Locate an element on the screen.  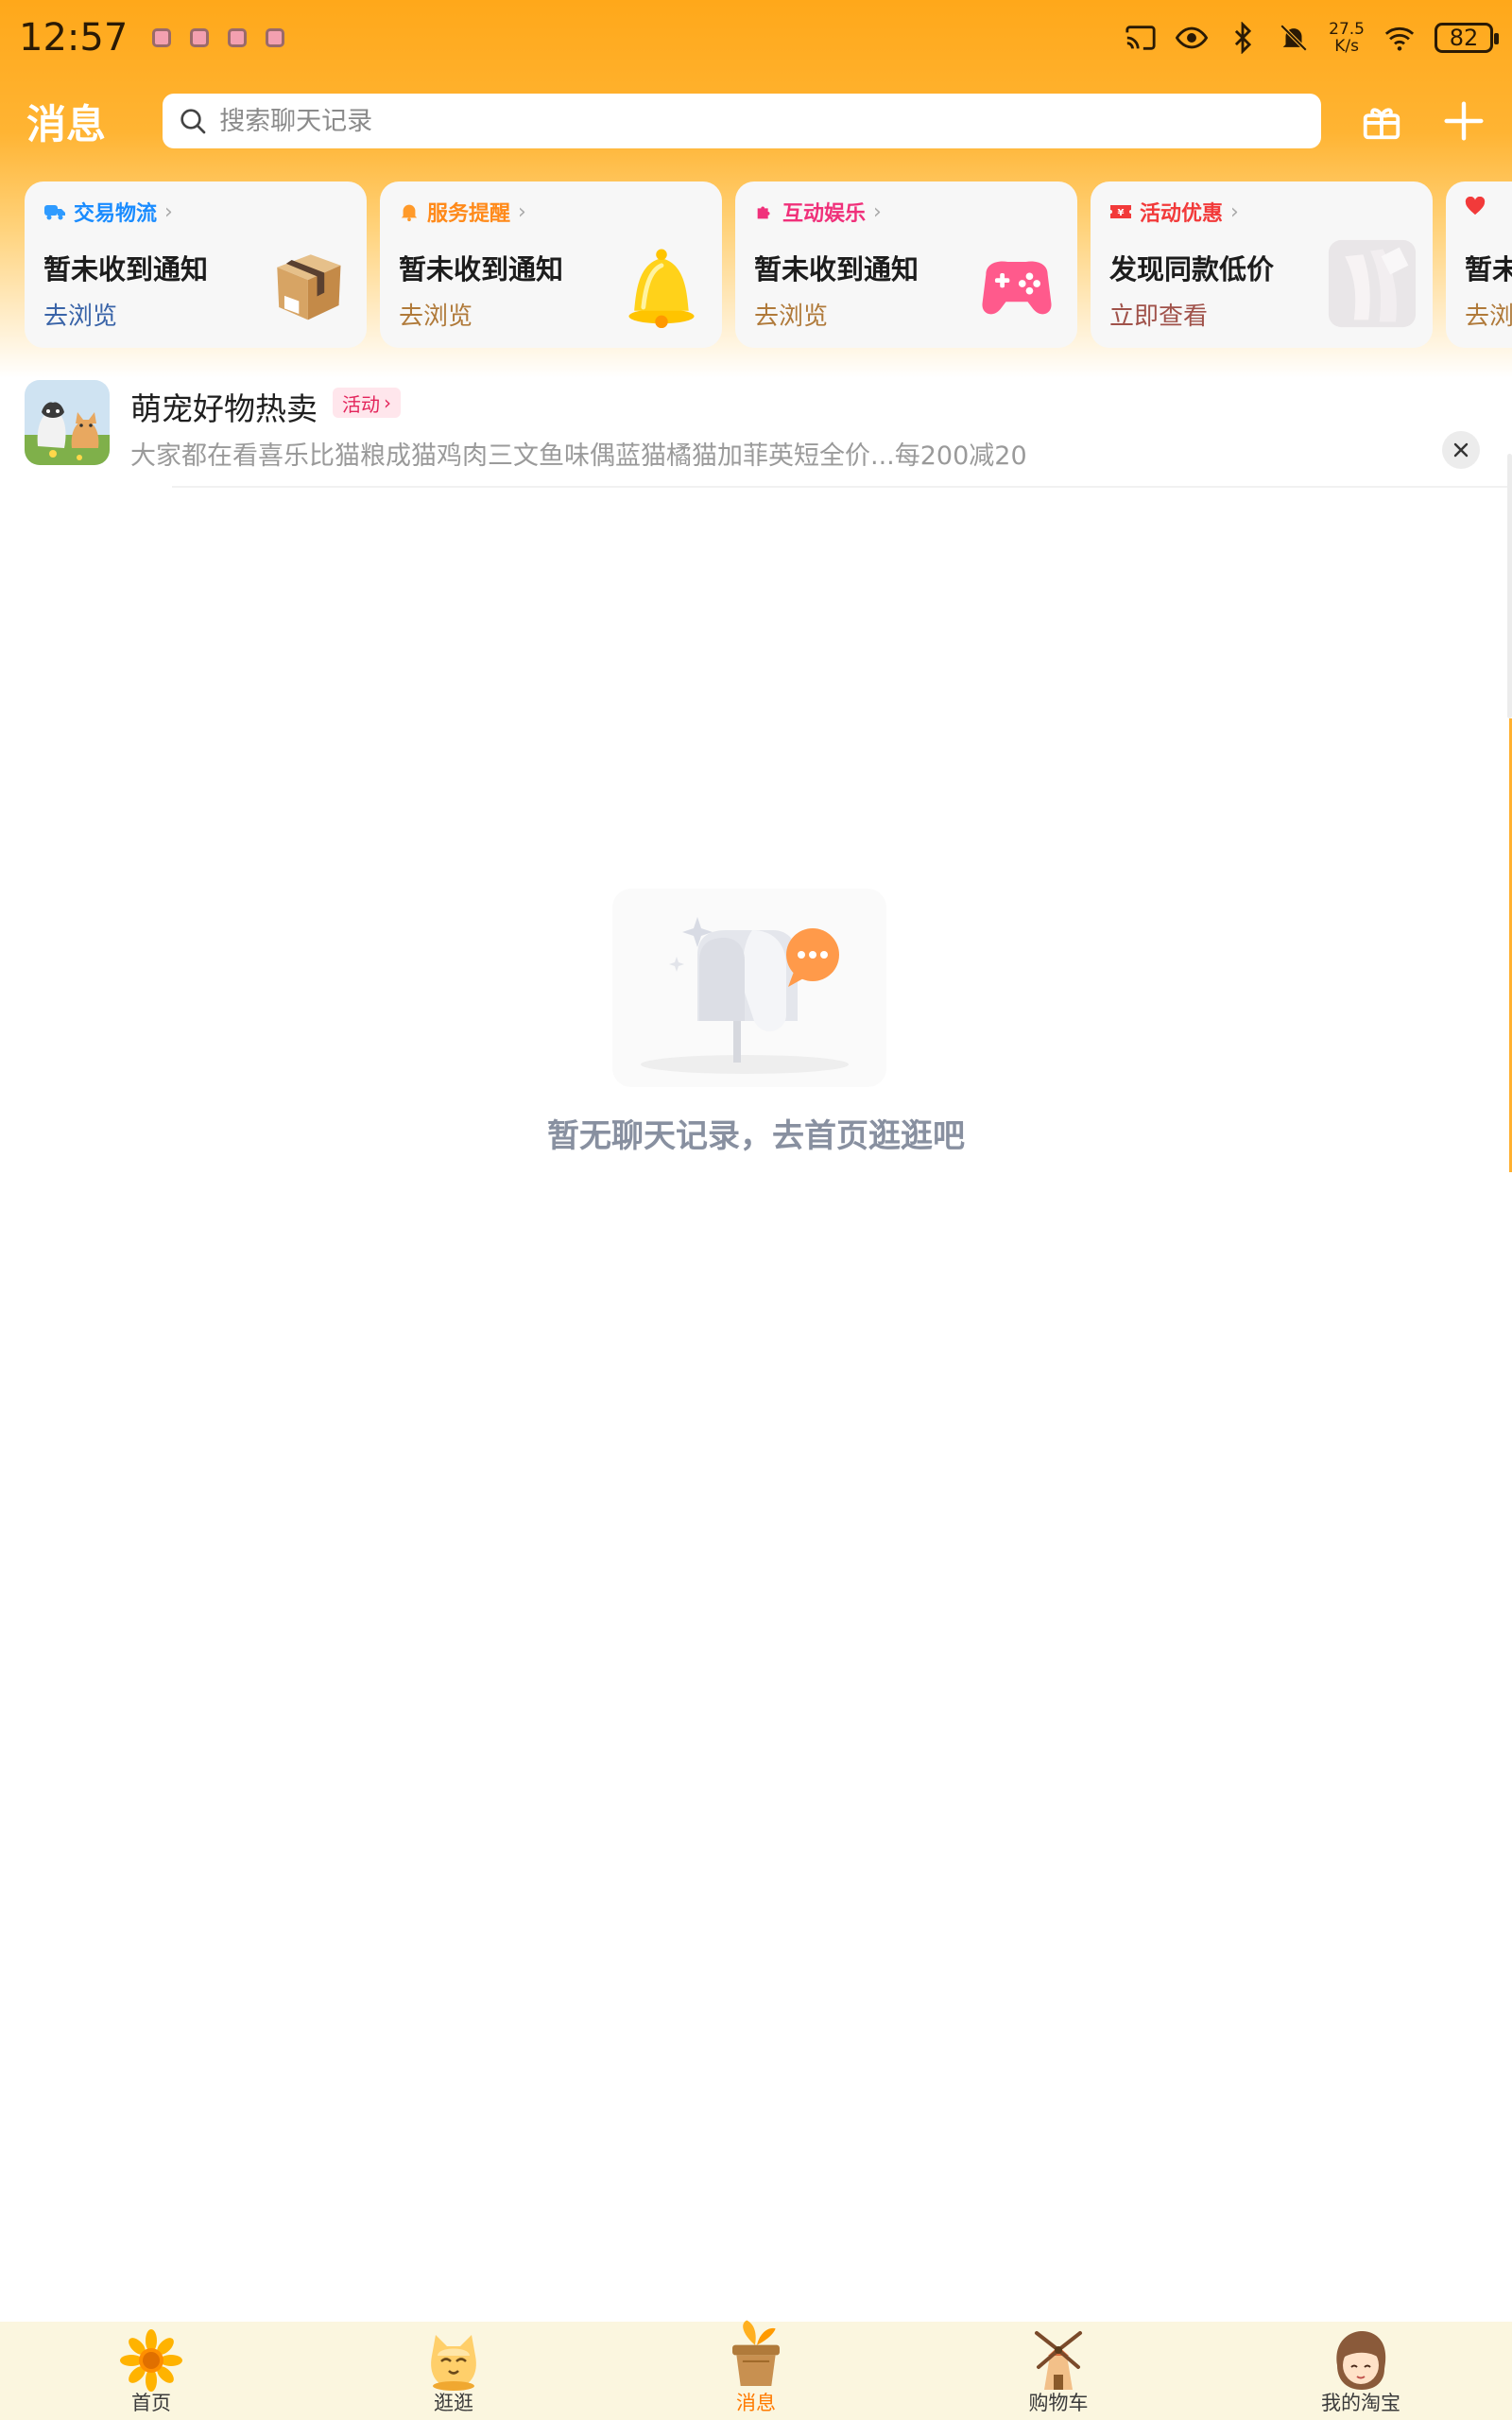
add-button is located at coordinates (1463, 121).